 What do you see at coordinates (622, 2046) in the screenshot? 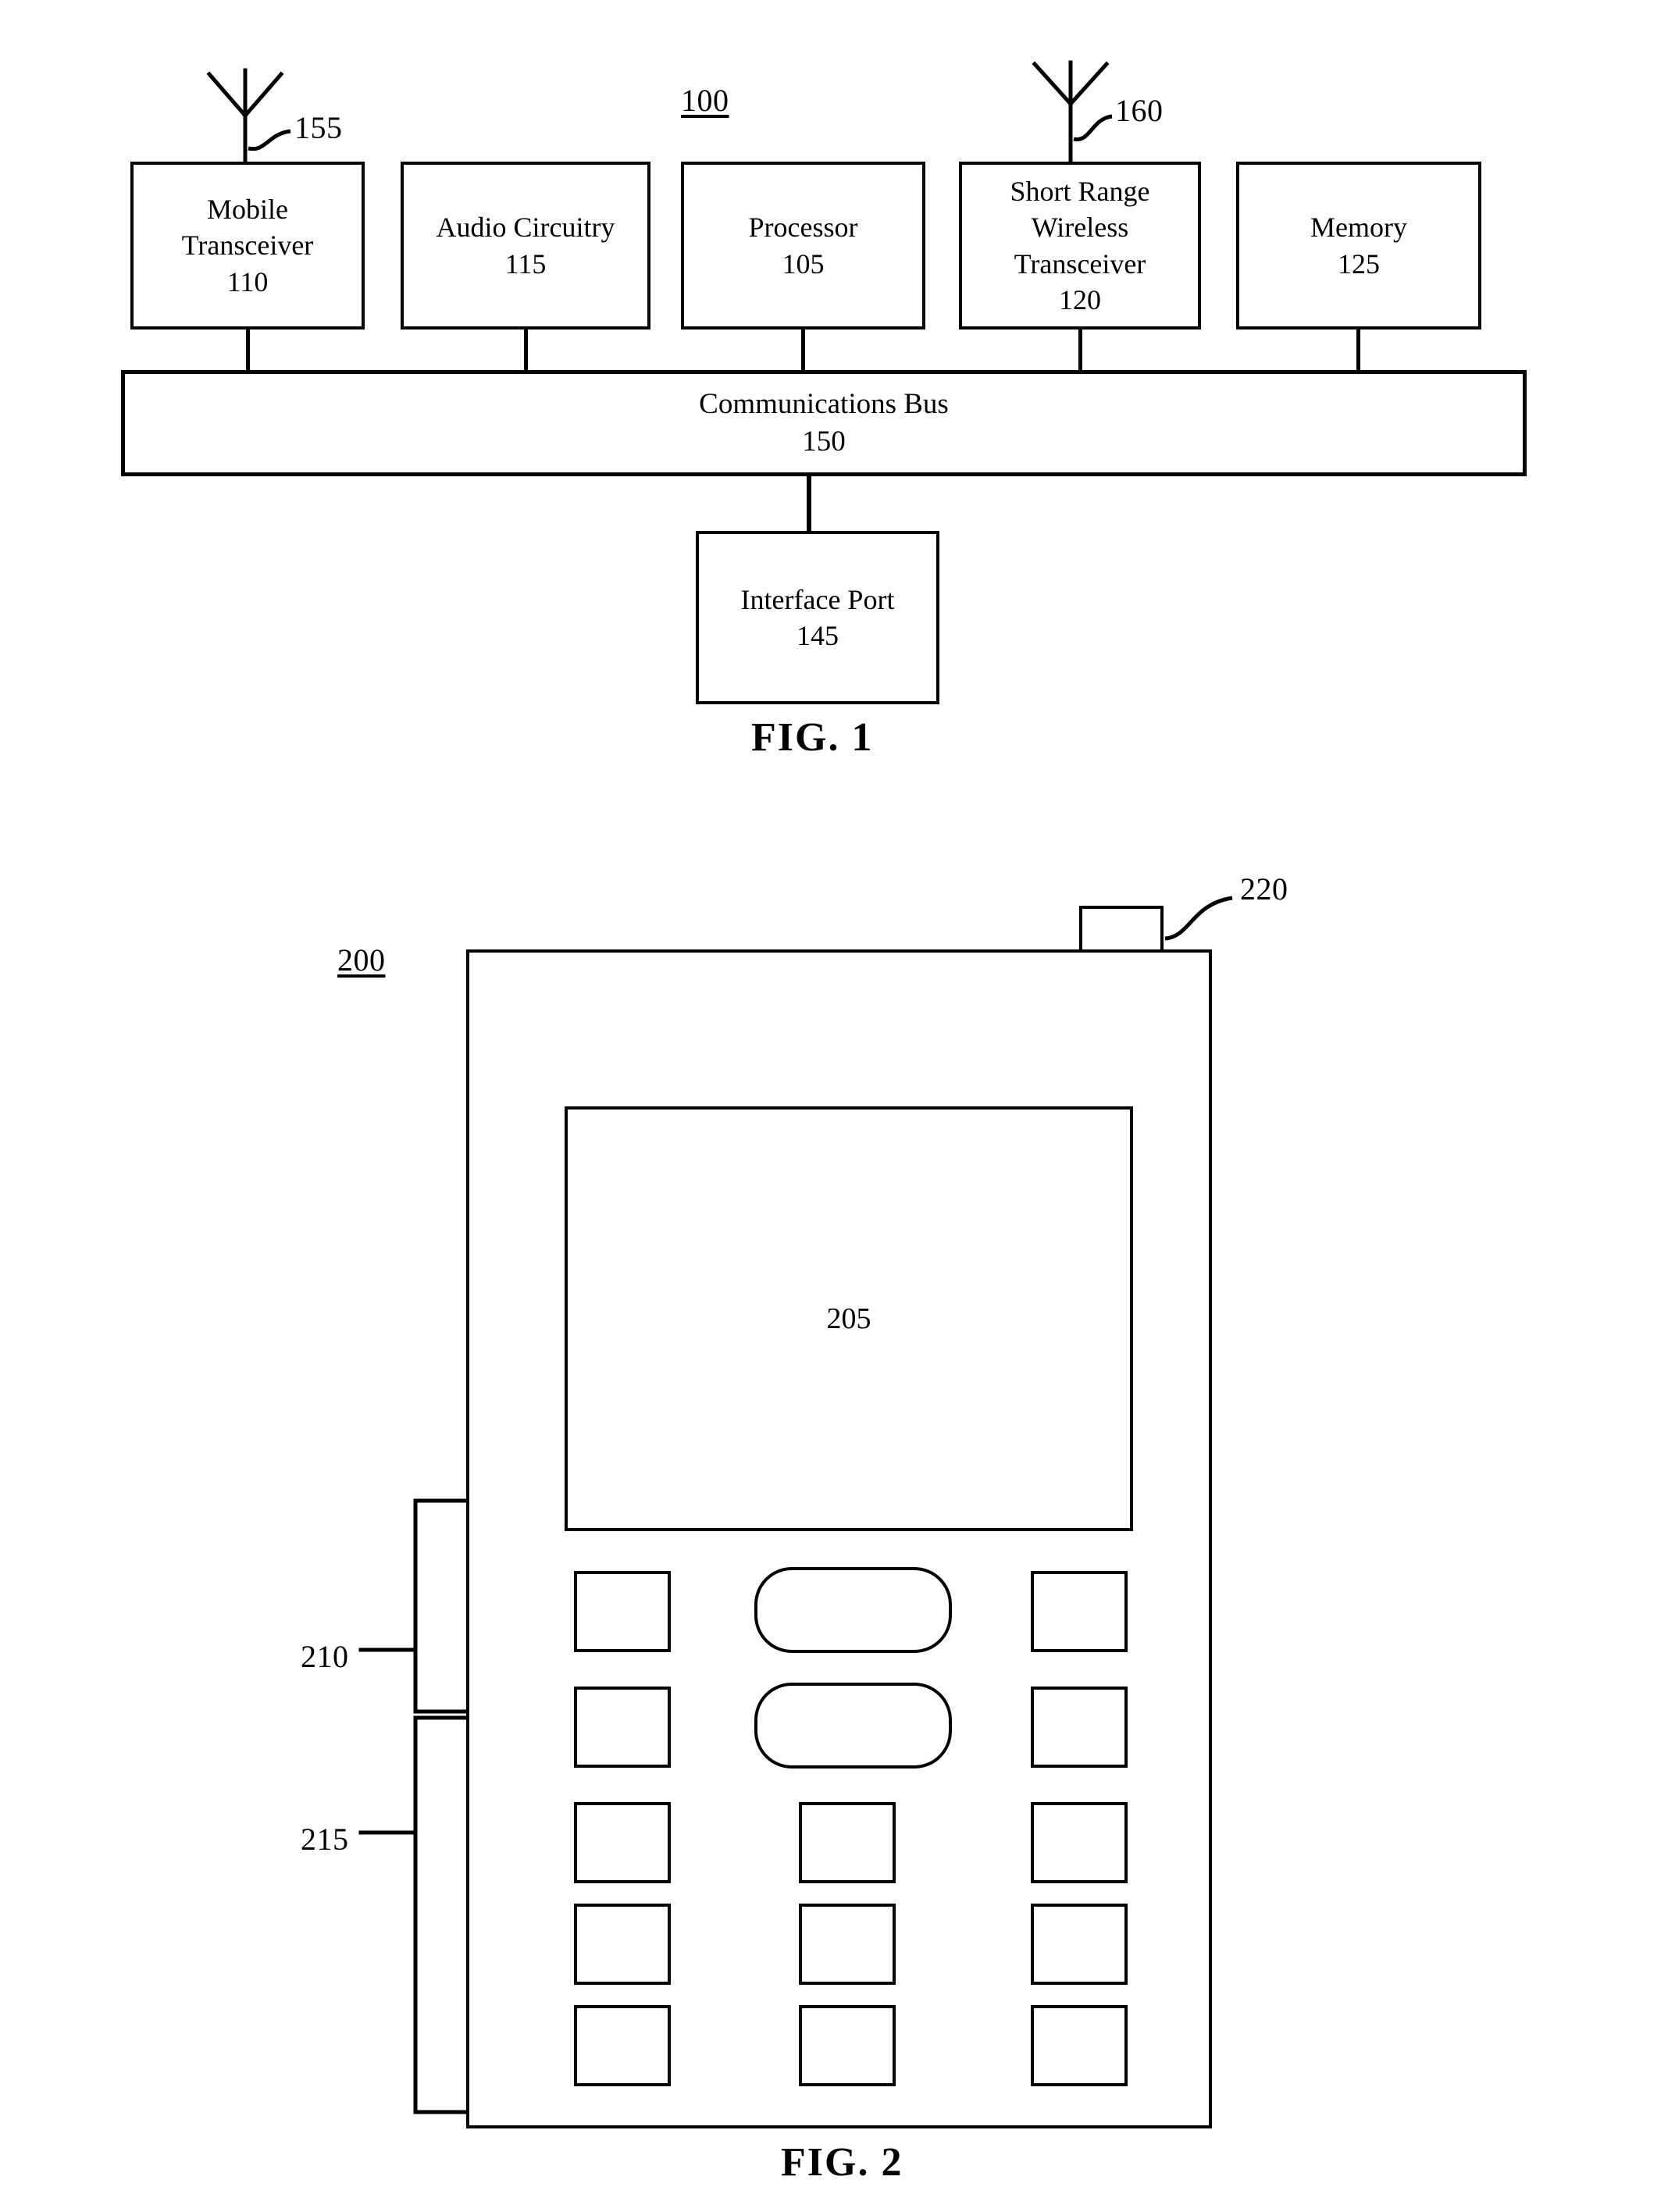
I see `keypad-button-r5c1` at bounding box center [622, 2046].